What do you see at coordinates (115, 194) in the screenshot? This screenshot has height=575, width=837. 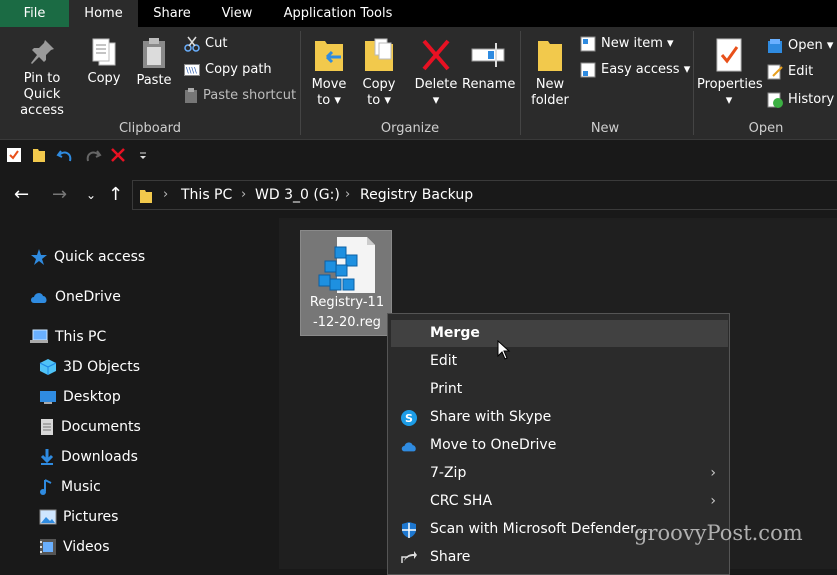 I see `up-arrow-icon: ↑` at bounding box center [115, 194].